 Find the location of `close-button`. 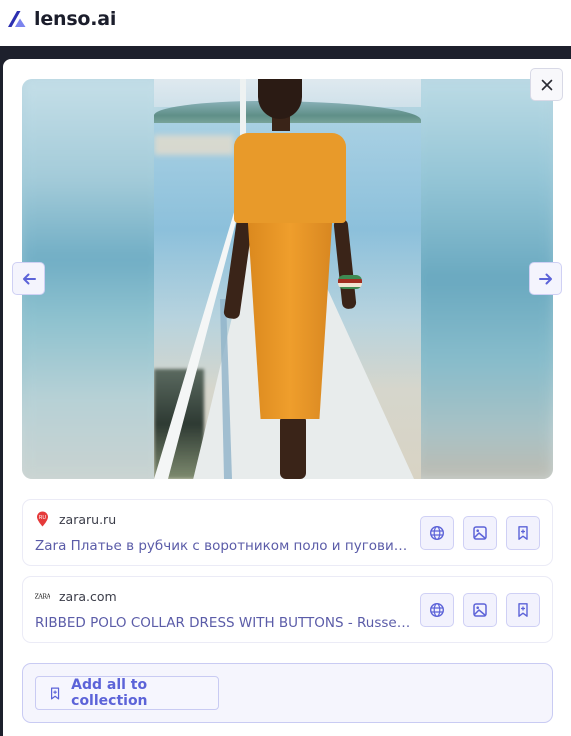

close-button is located at coordinates (546, 84).